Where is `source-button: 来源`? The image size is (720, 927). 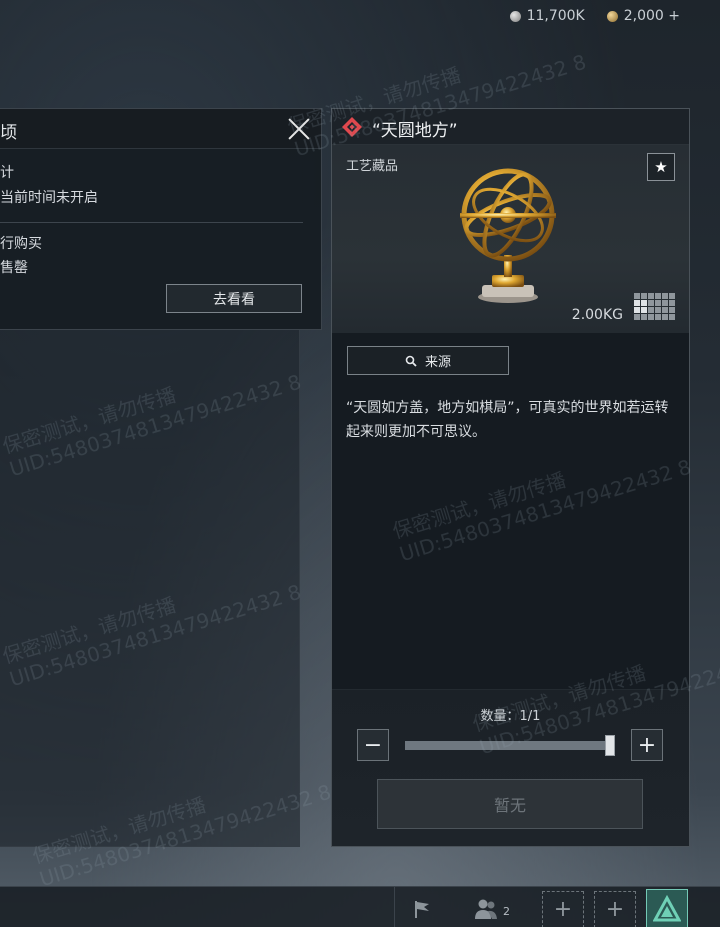
source-button: 来源 is located at coordinates (428, 360).